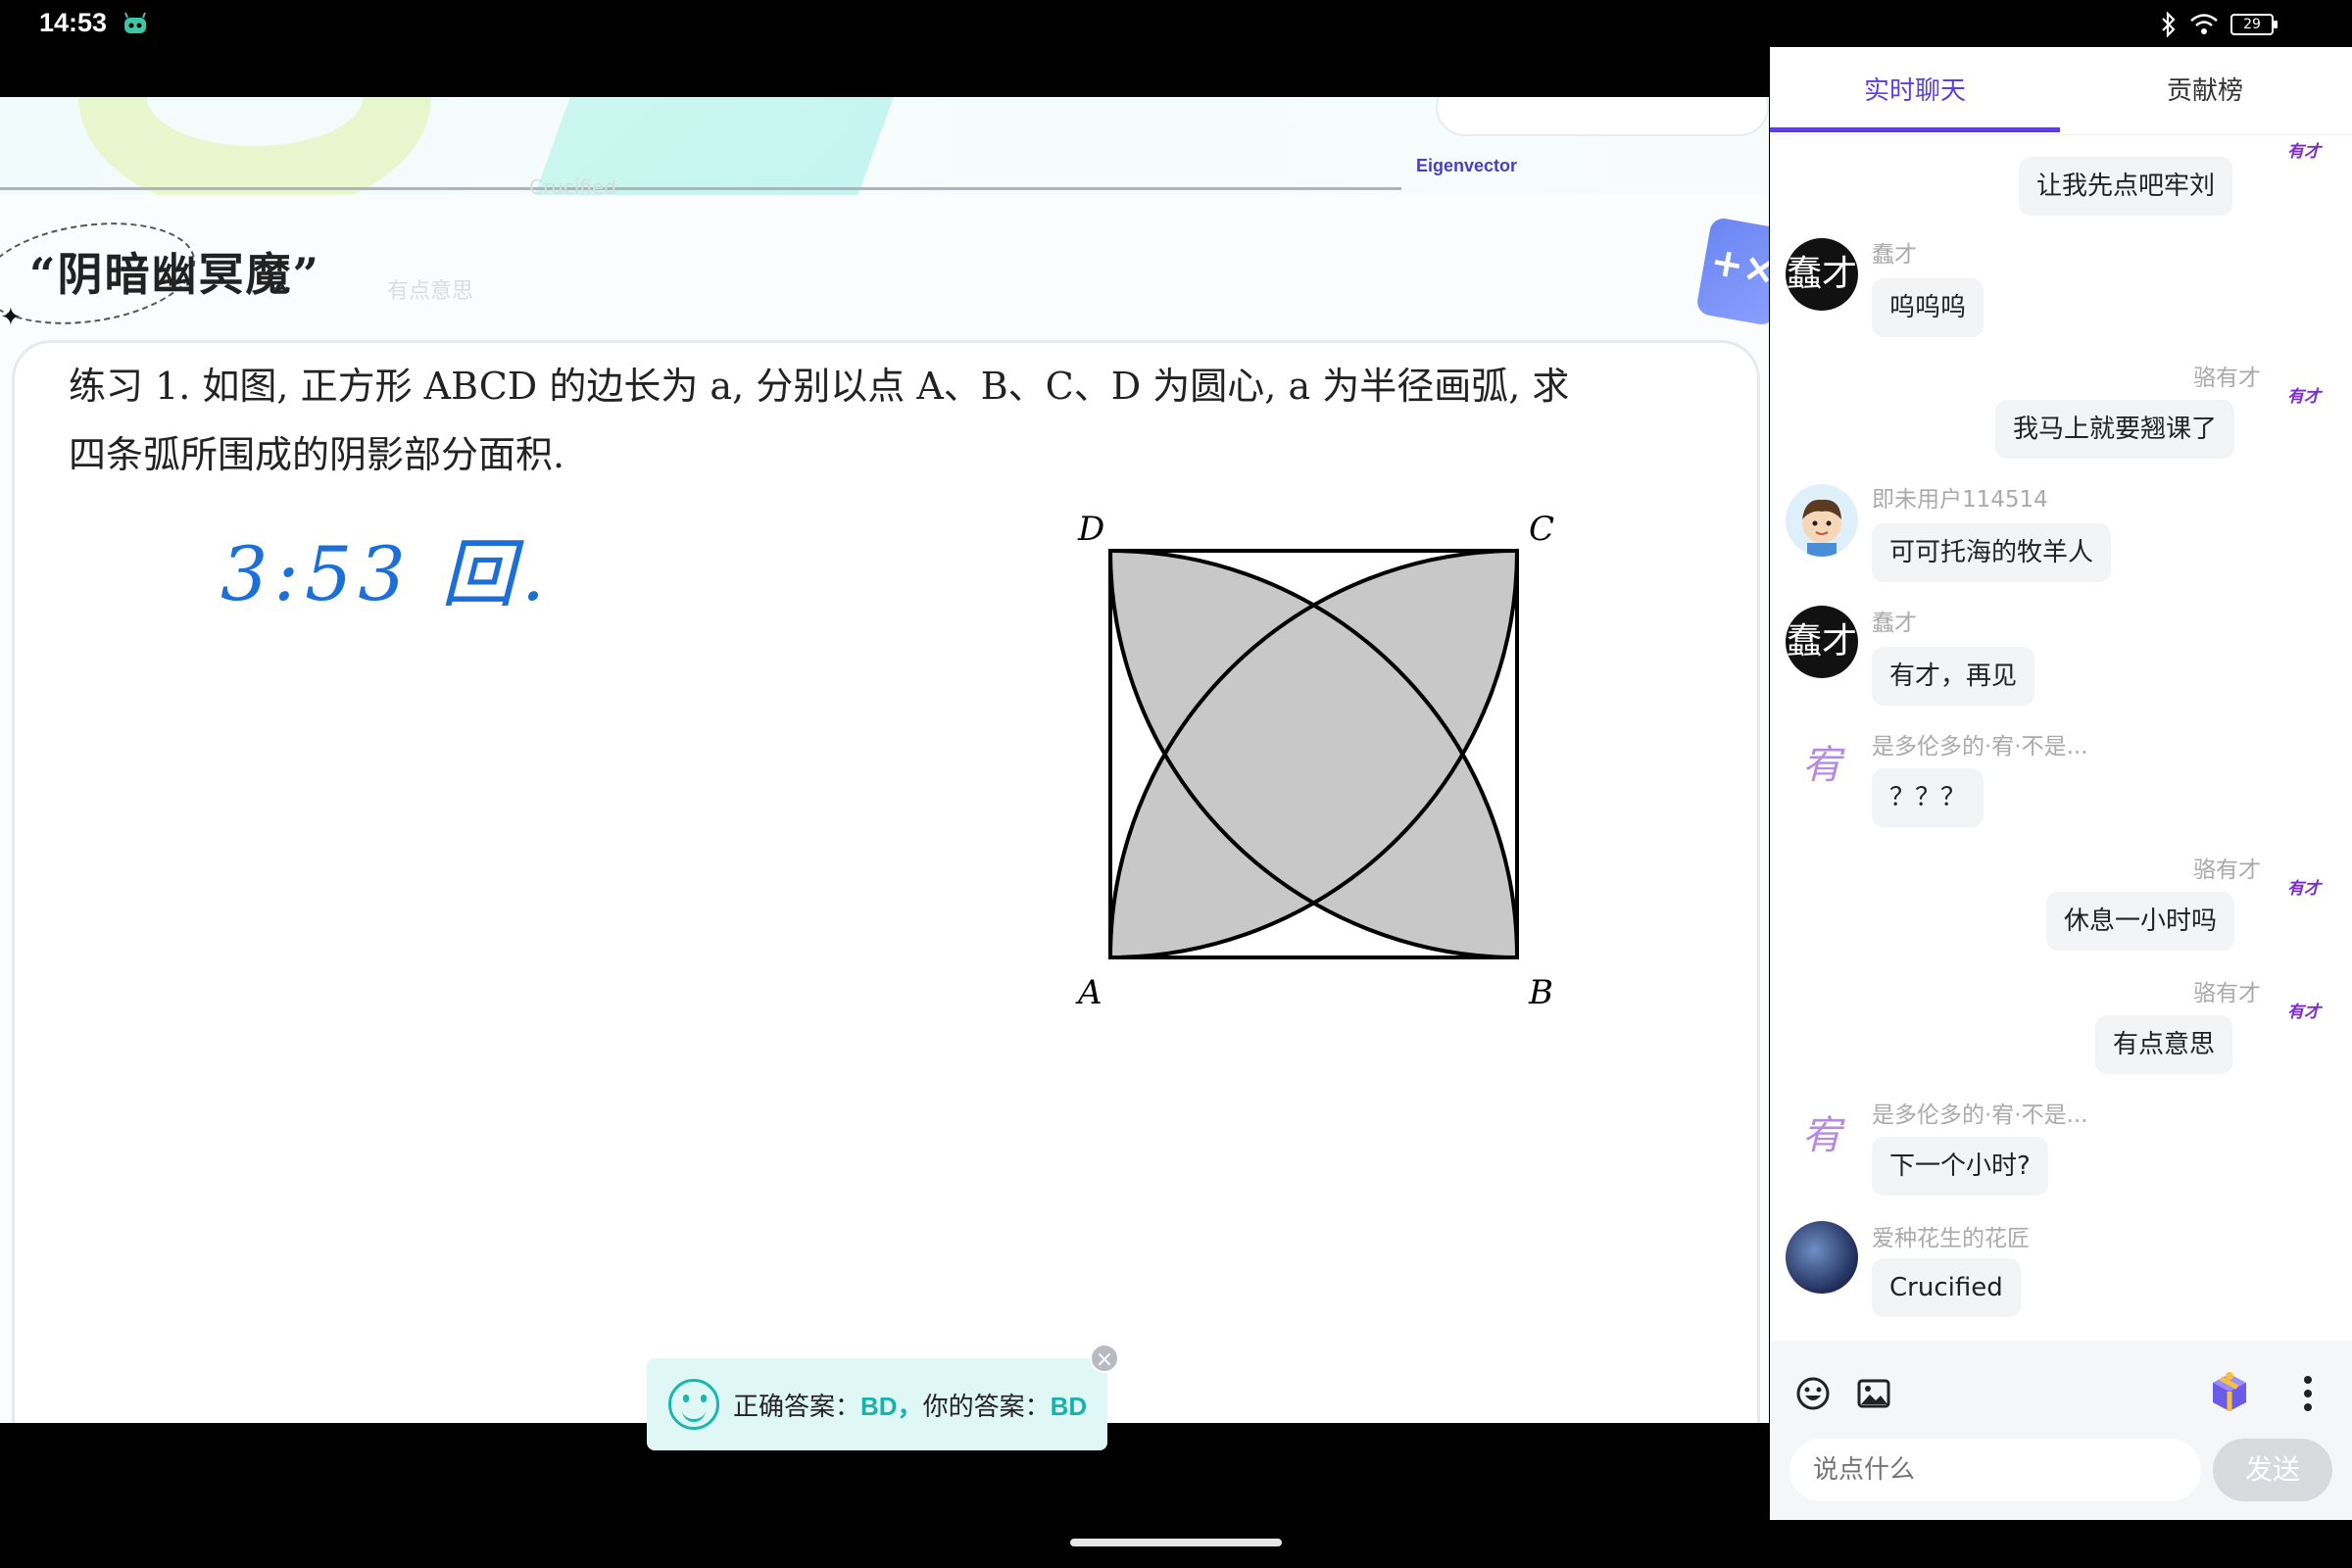 Image resolution: width=2352 pixels, height=1568 pixels. I want to click on chat-message-input, so click(1995, 1470).